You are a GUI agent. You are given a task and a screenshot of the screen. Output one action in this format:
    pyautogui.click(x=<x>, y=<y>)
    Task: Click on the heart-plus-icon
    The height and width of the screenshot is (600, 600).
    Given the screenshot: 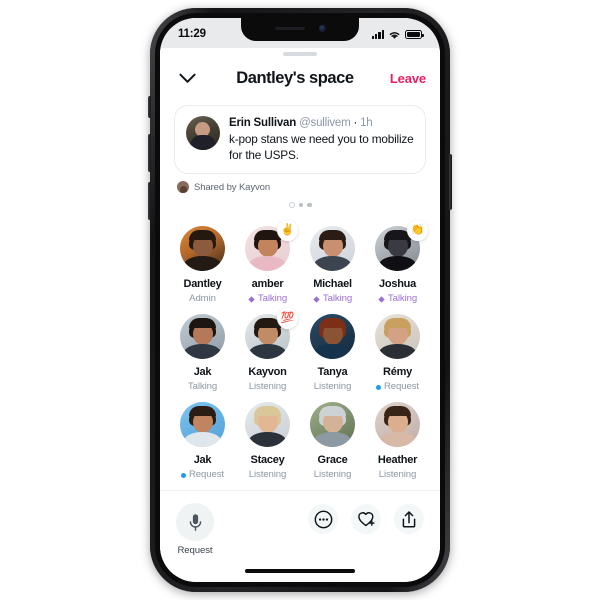 What is the action you would take?
    pyautogui.click(x=366, y=519)
    